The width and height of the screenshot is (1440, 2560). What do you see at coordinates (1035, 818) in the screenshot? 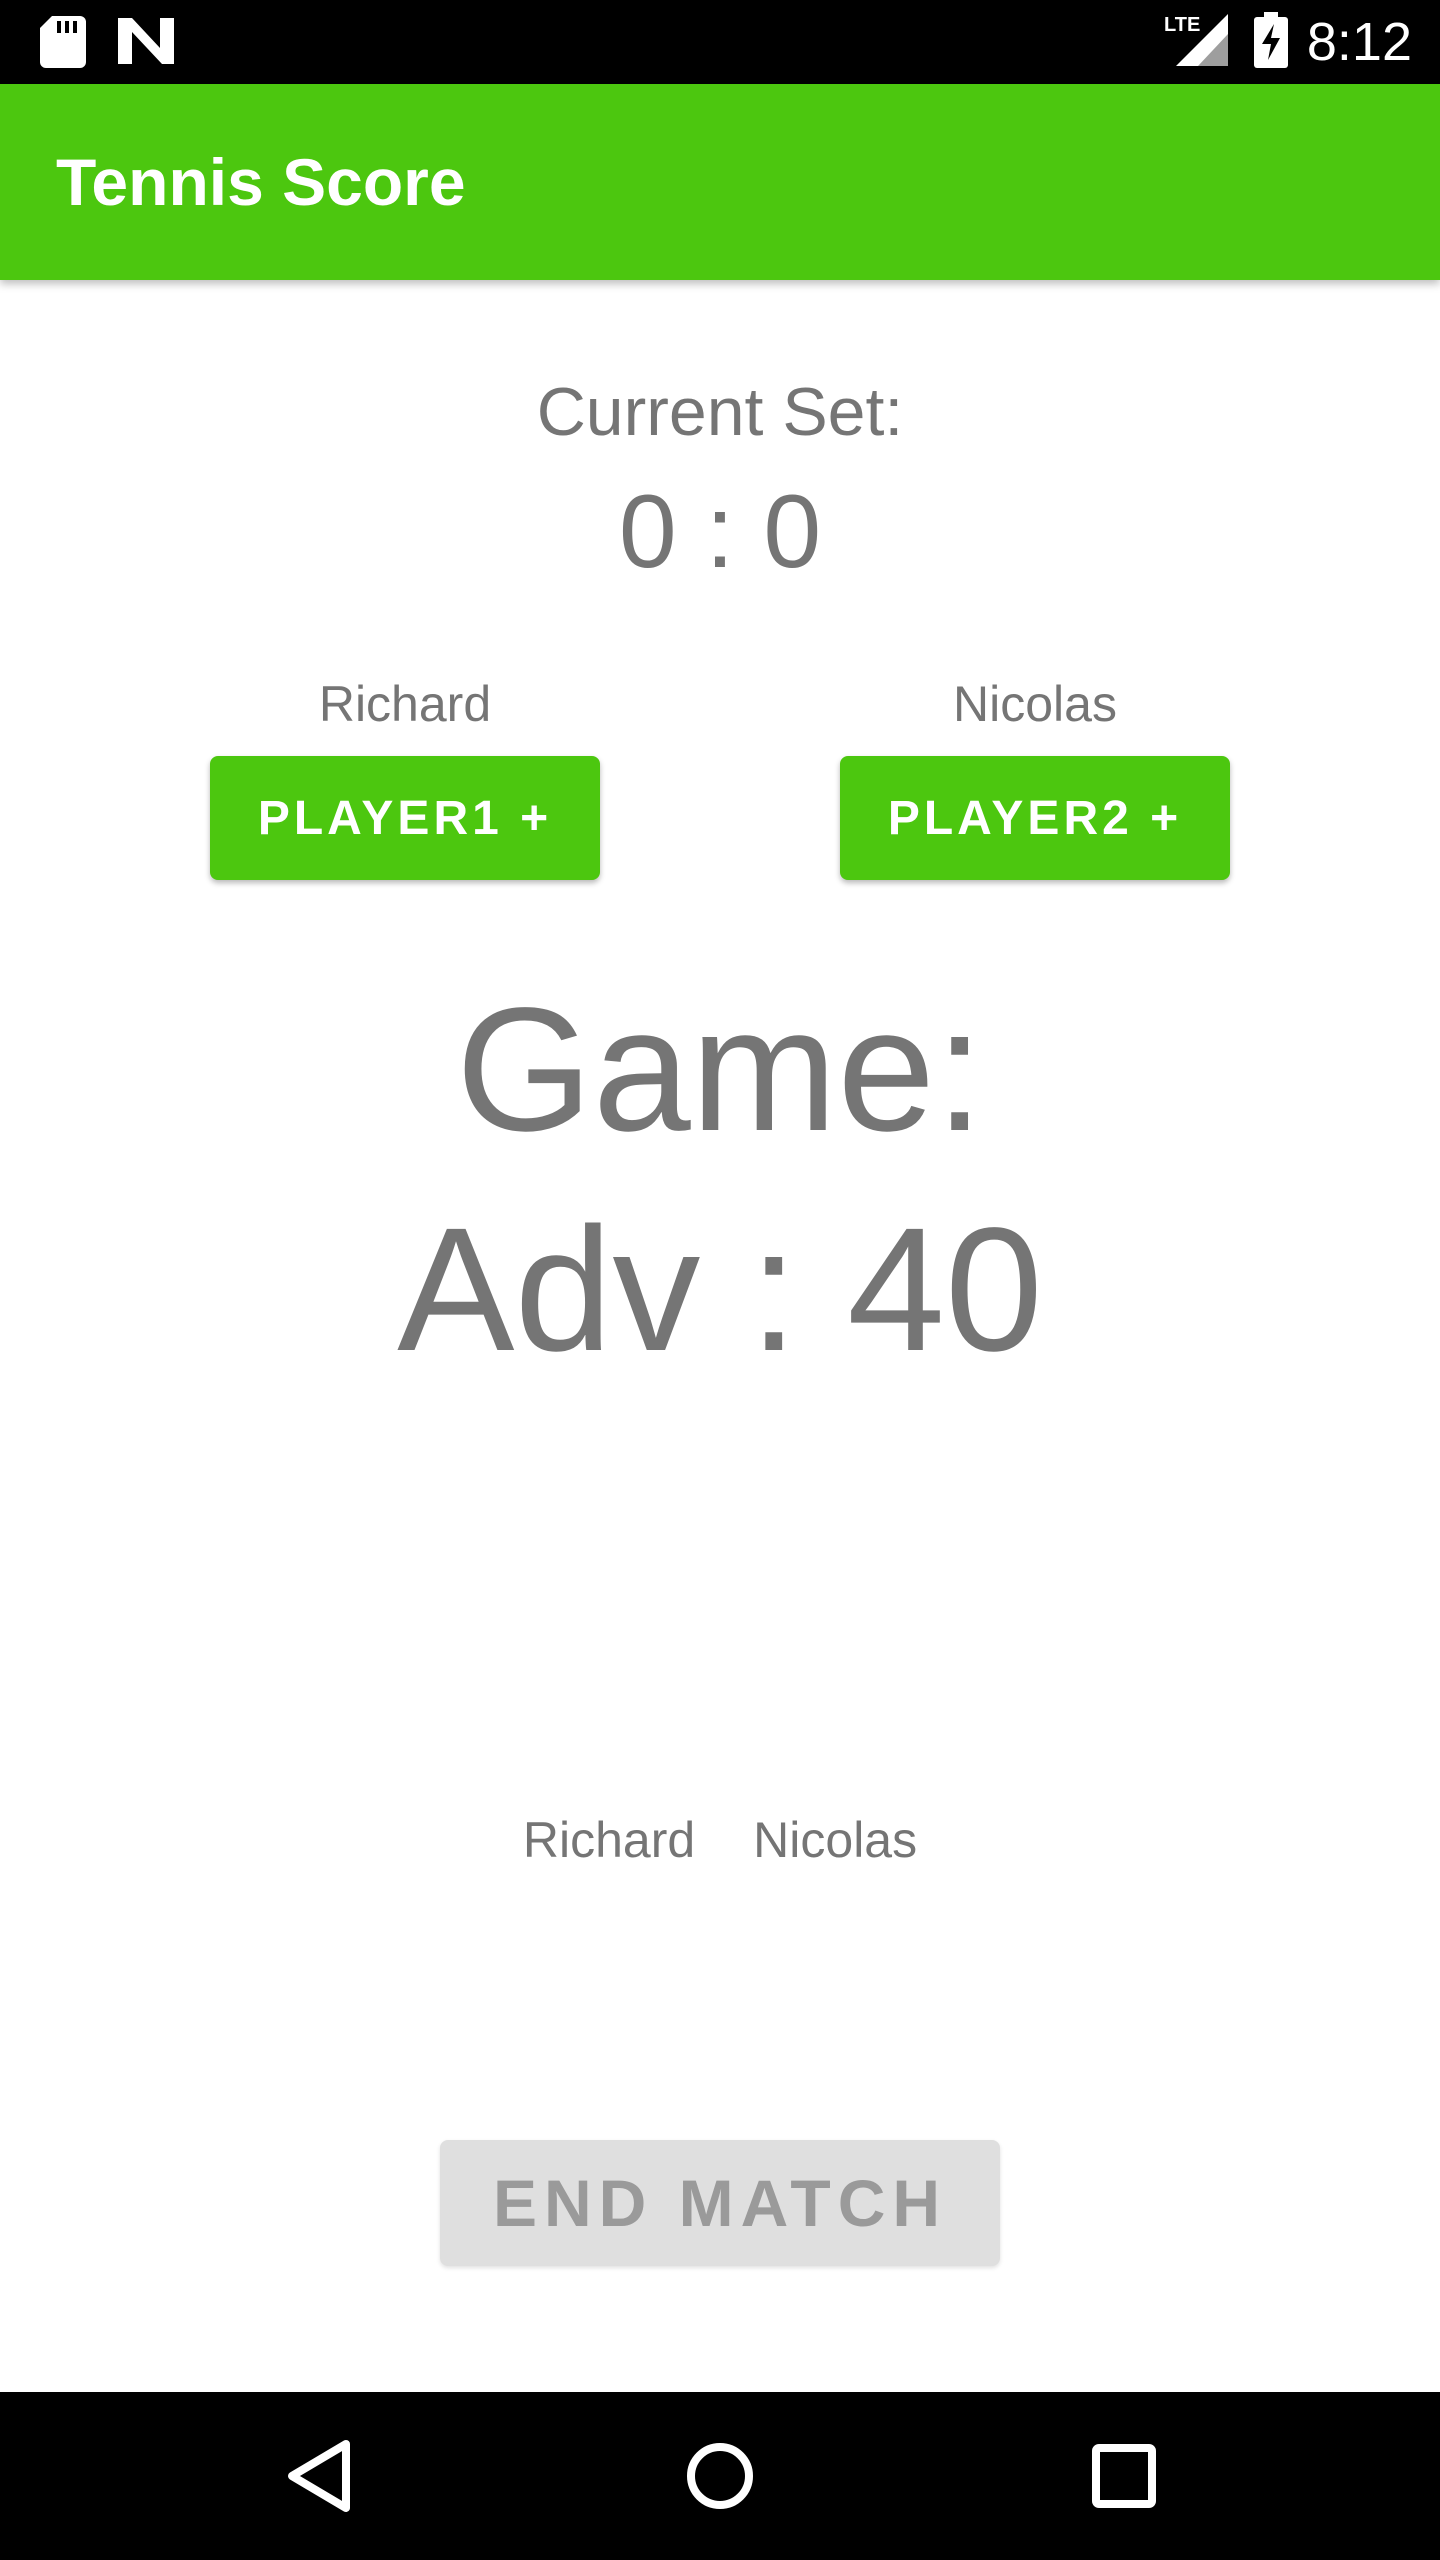
I see `player2-add-point-button: PLAYER2 +` at bounding box center [1035, 818].